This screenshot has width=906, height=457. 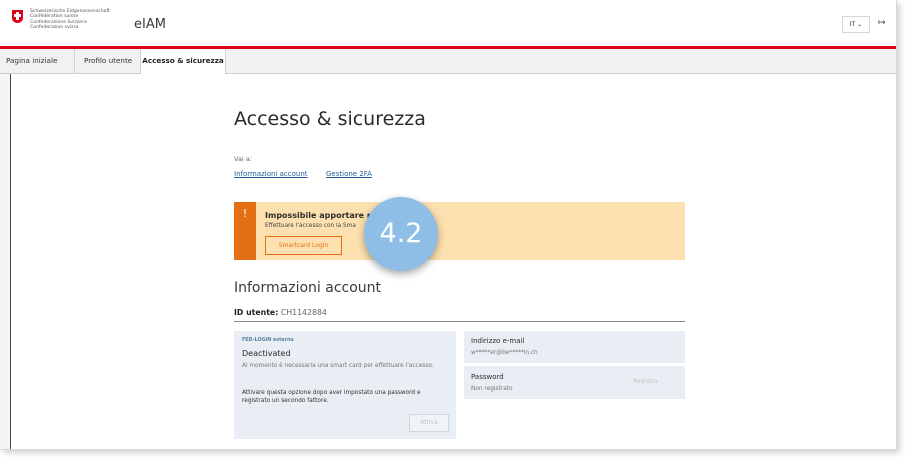 I want to click on alert-title: Impossibile apportare m, so click(x=320, y=215).